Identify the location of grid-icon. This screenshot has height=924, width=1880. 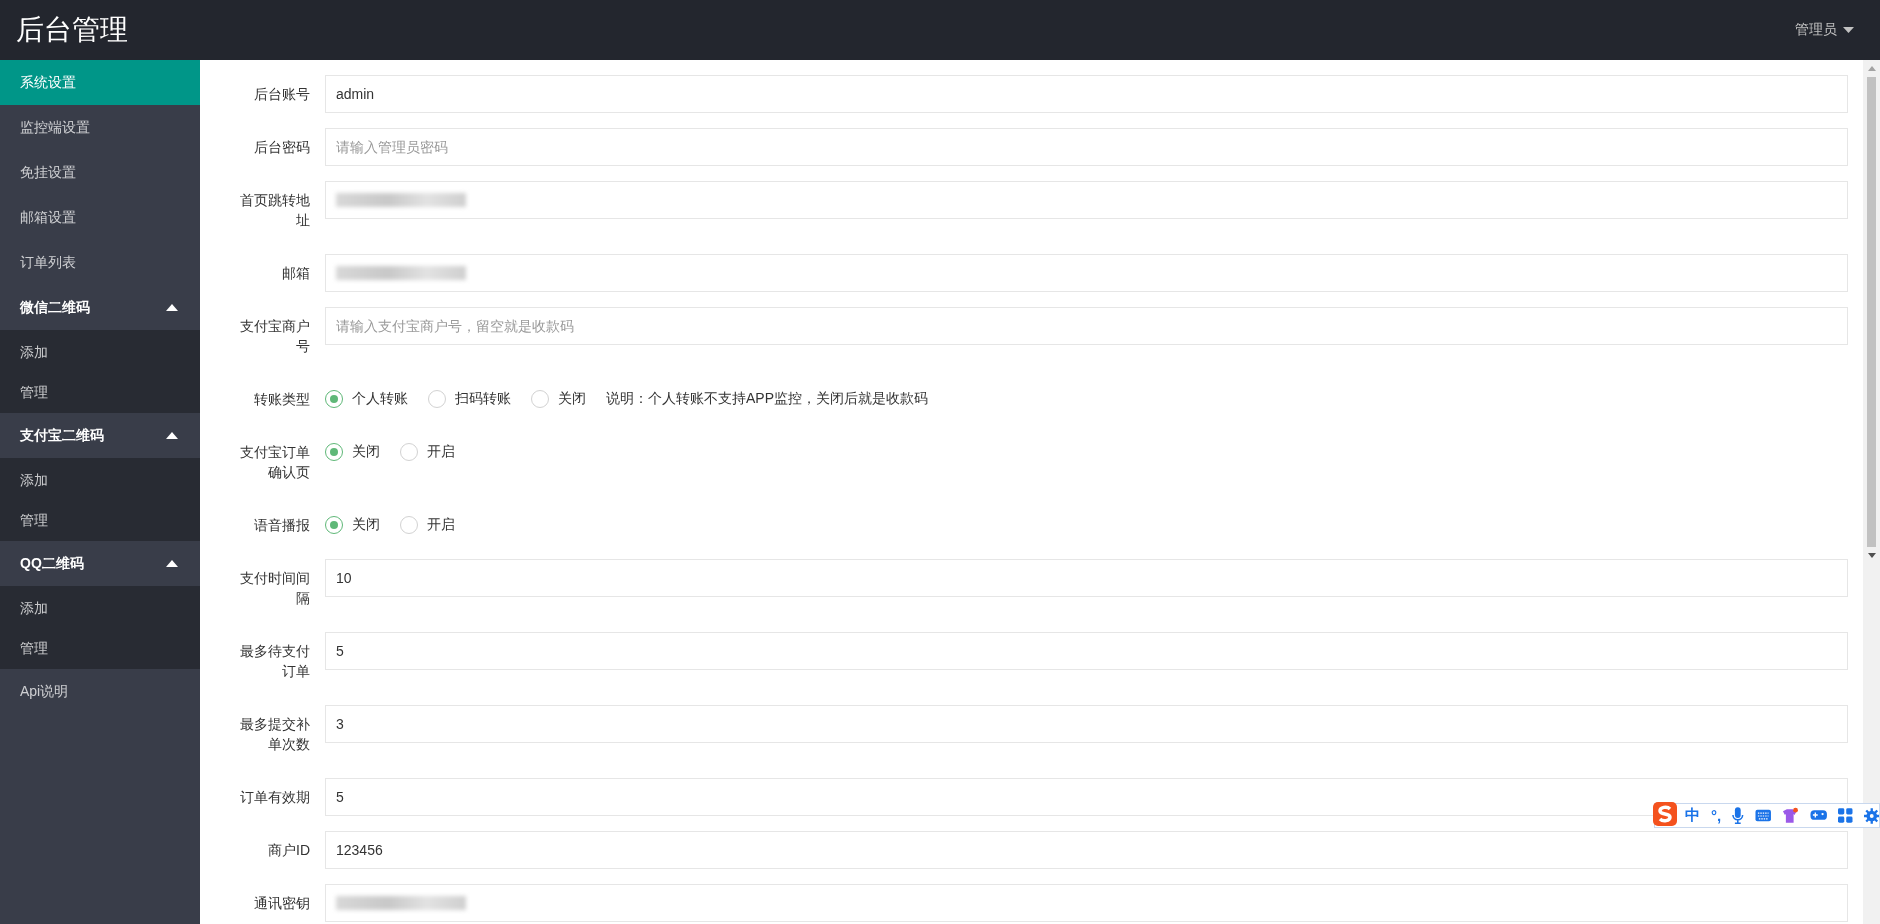
(1845, 815).